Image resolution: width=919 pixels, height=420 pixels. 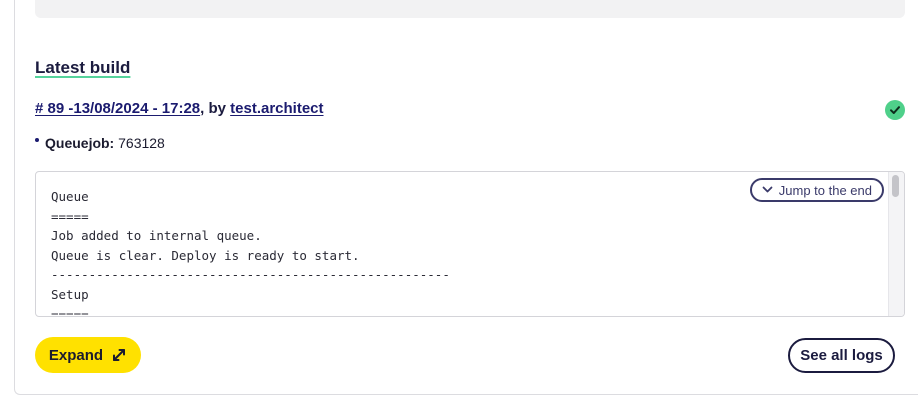 What do you see at coordinates (37, 140) in the screenshot?
I see `bullet-icon` at bounding box center [37, 140].